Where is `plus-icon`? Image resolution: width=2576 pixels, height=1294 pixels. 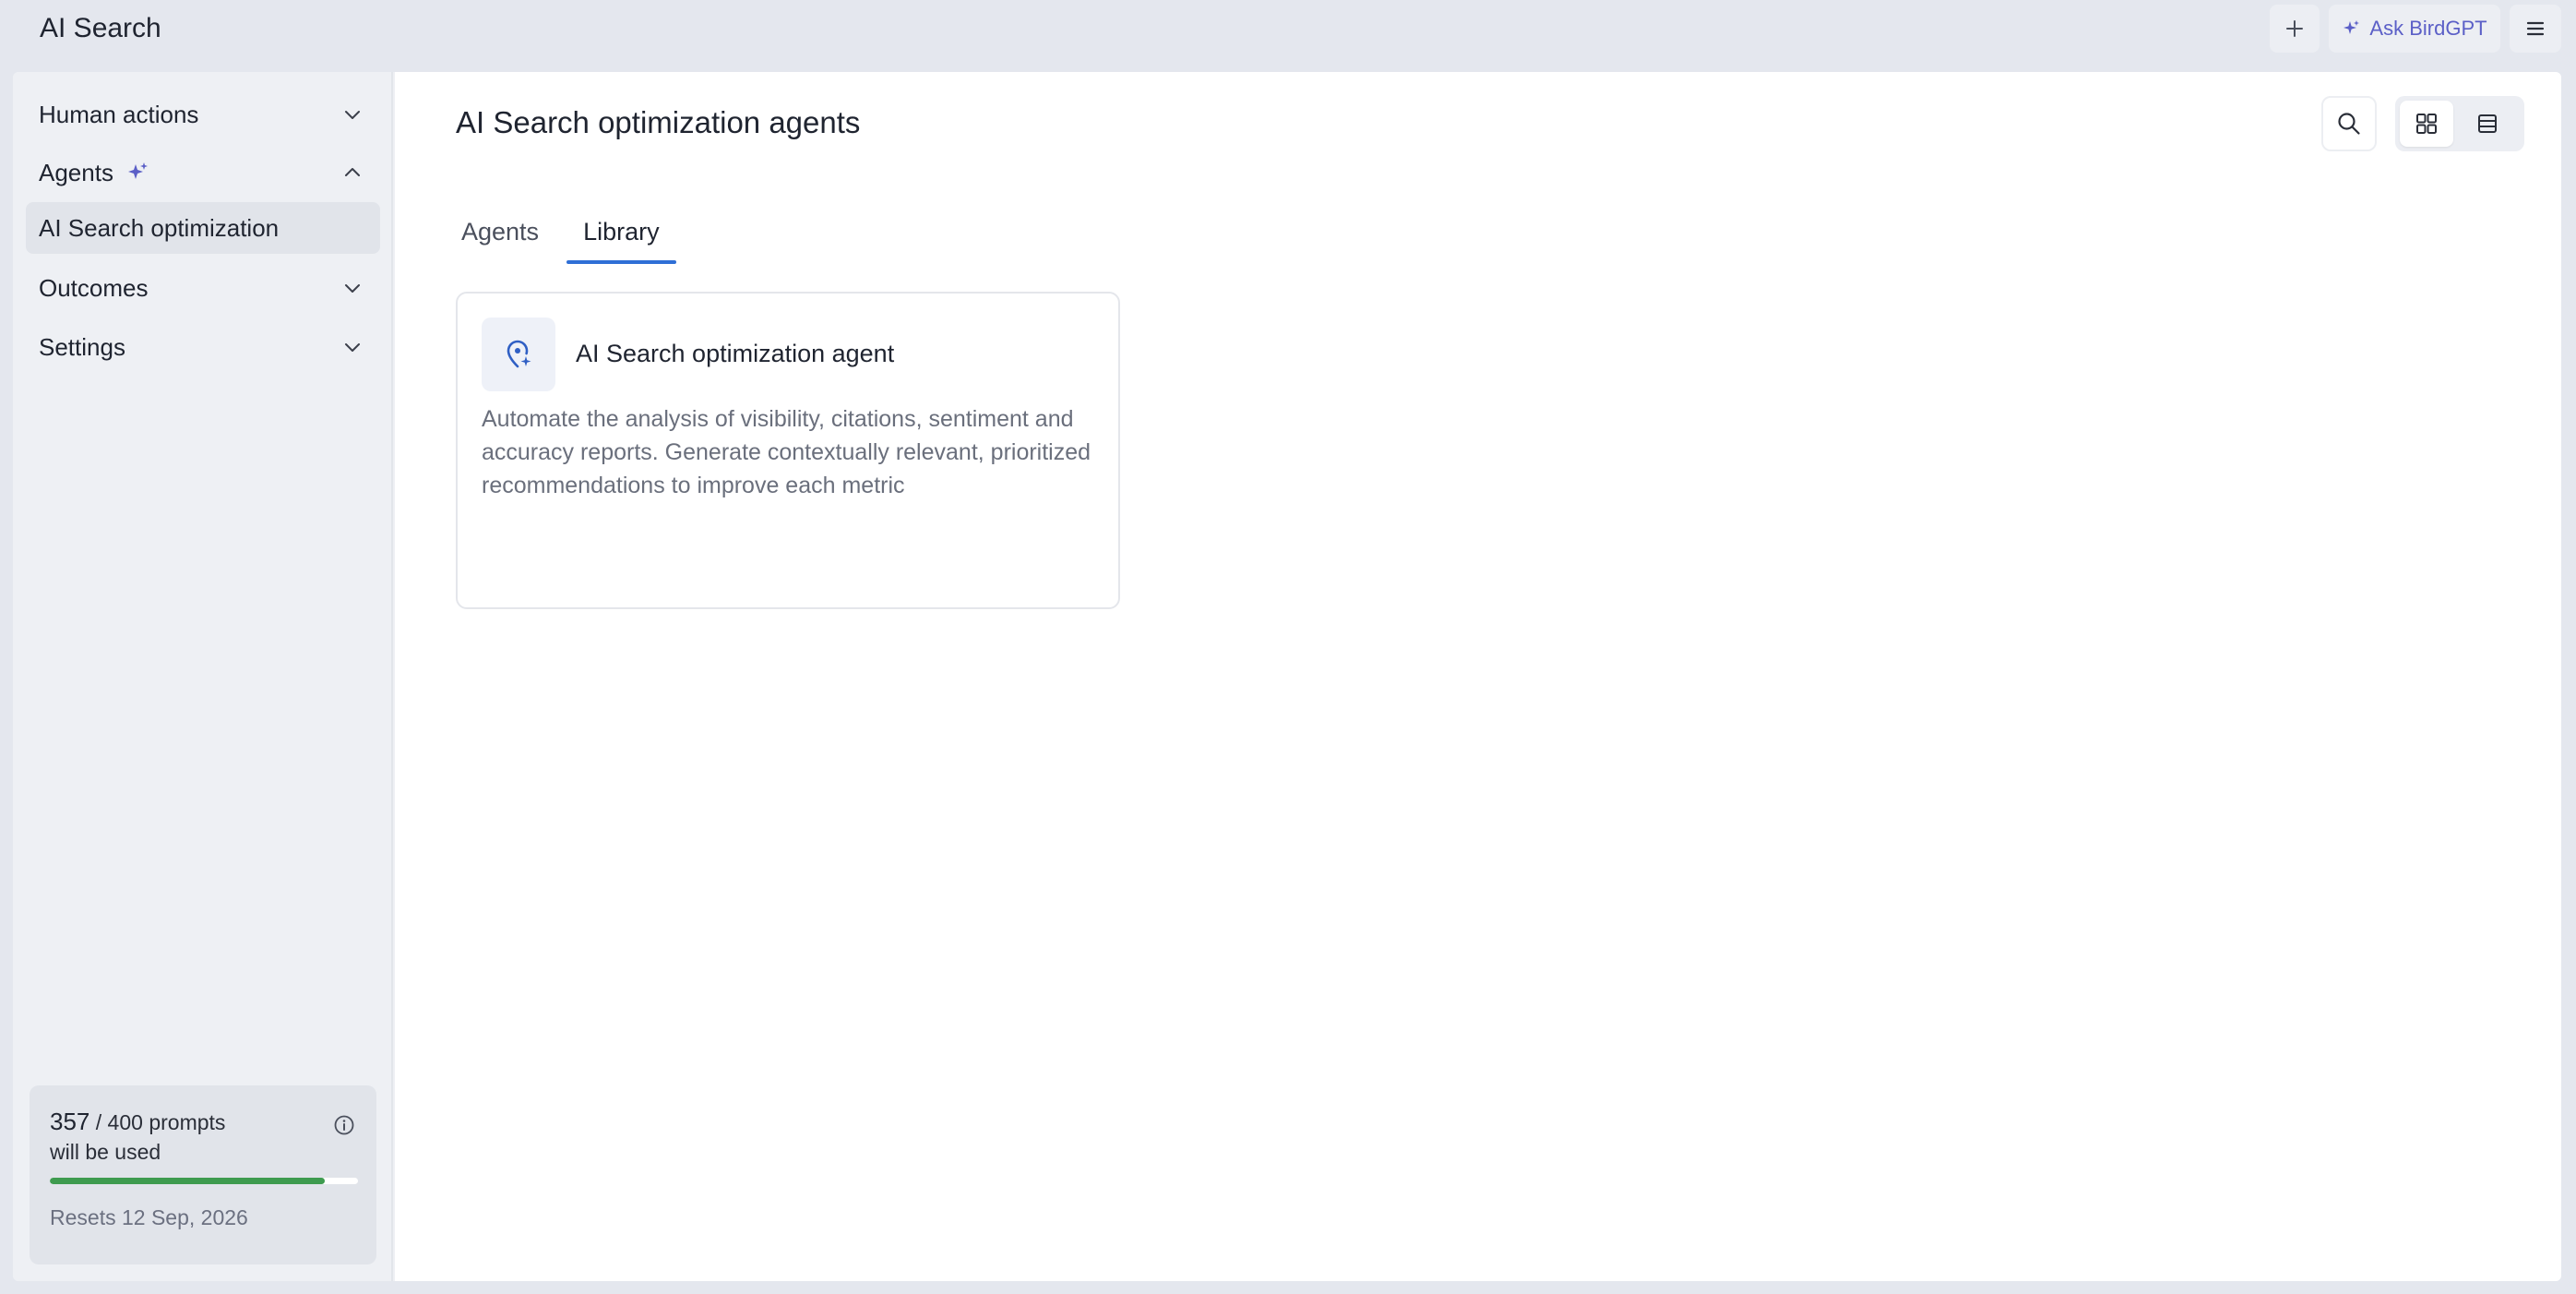
plus-icon is located at coordinates (2294, 28).